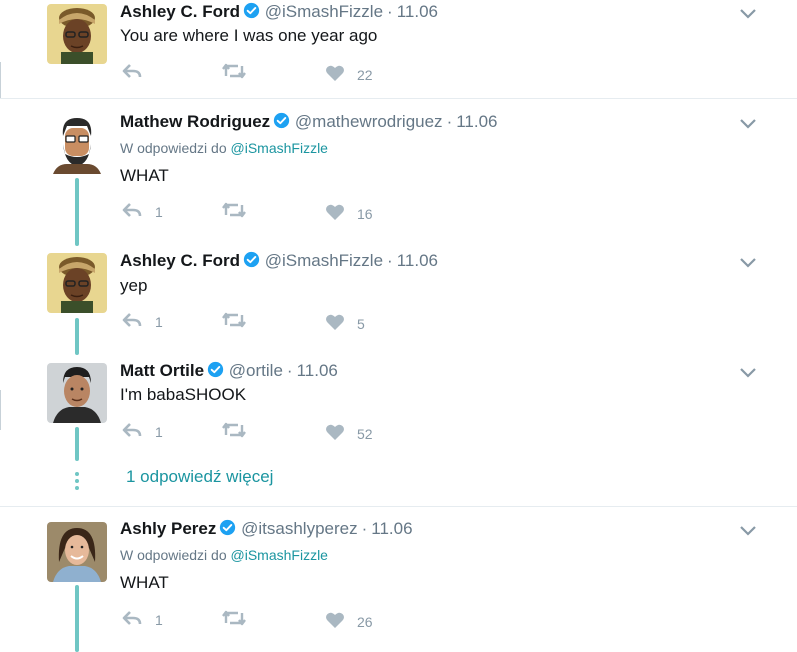 This screenshot has width=797, height=652. I want to click on tweet-header: Mathew Rodriguez @mathewrodriguez · 11.06, so click(309, 122).